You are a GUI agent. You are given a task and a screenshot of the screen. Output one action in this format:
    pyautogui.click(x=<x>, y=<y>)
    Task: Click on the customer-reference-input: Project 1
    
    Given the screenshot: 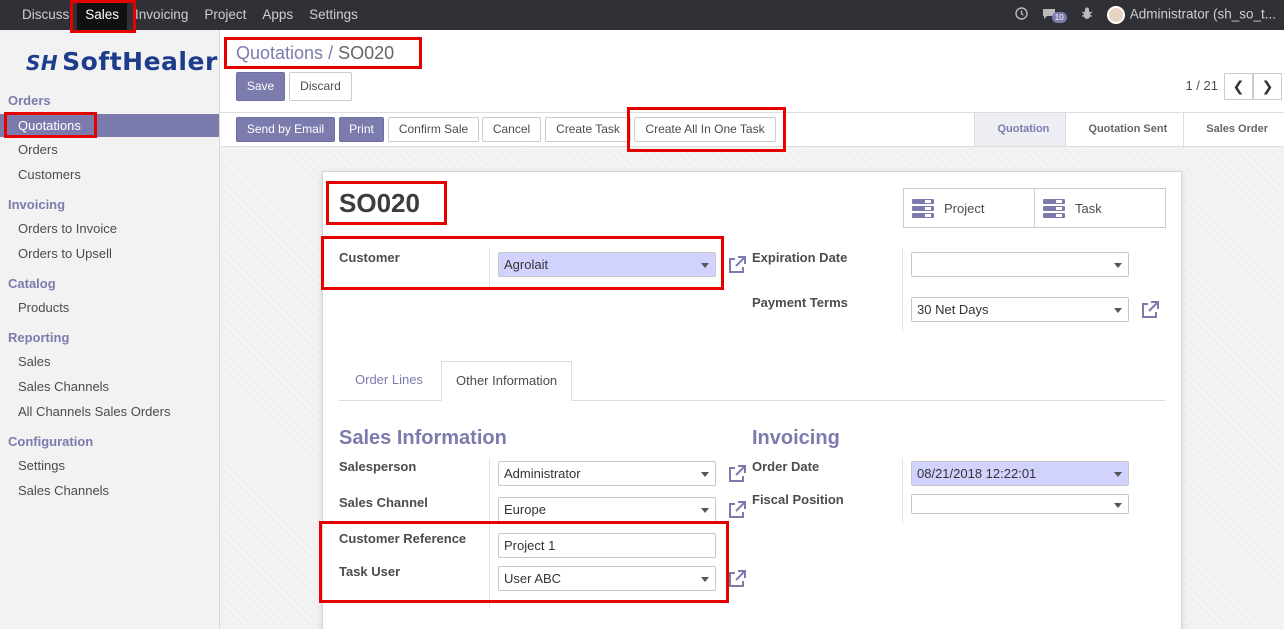 What is the action you would take?
    pyautogui.click(x=607, y=545)
    